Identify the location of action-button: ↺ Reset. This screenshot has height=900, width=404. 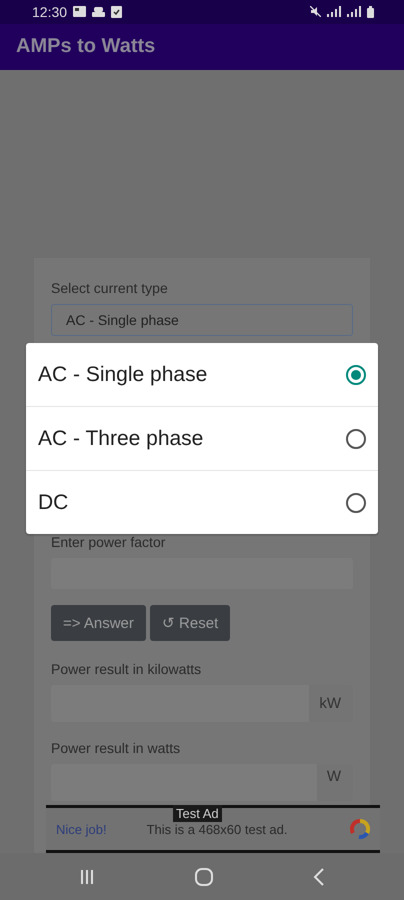
(190, 623).